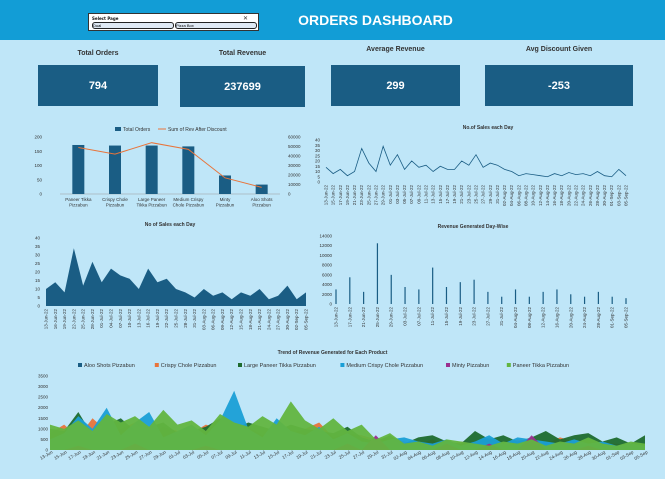  I want to click on x-tick-label: 20-Aug-22, so click(568, 196).